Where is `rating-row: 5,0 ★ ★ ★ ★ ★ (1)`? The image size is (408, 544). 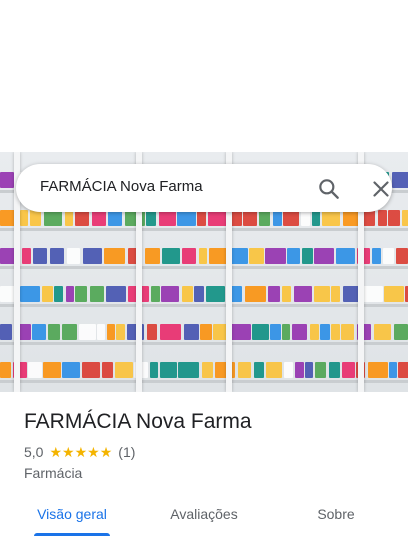
rating-row: 5,0 ★ ★ ★ ★ ★ (1) is located at coordinates (79, 452).